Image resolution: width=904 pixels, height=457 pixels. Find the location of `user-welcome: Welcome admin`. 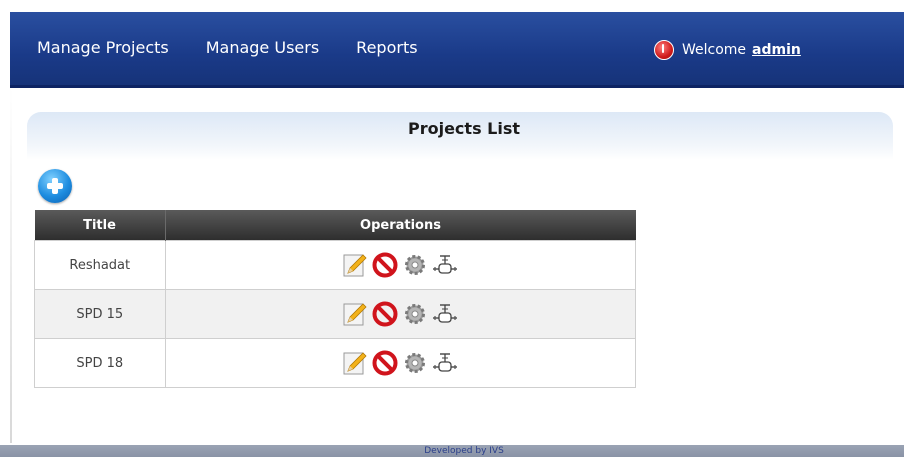

user-welcome: Welcome admin is located at coordinates (727, 50).